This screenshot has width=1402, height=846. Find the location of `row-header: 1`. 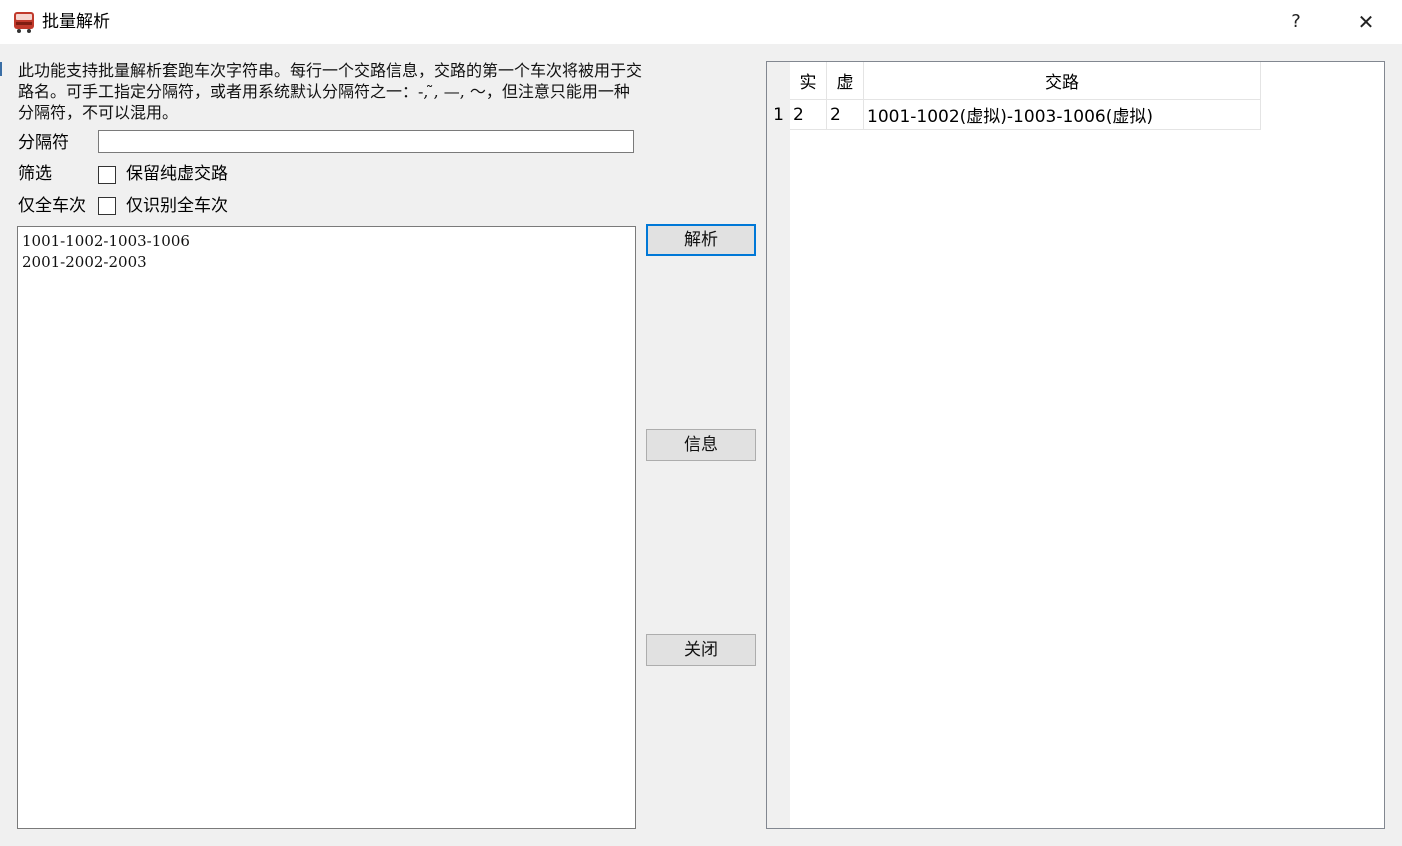

row-header: 1 is located at coordinates (778, 114).